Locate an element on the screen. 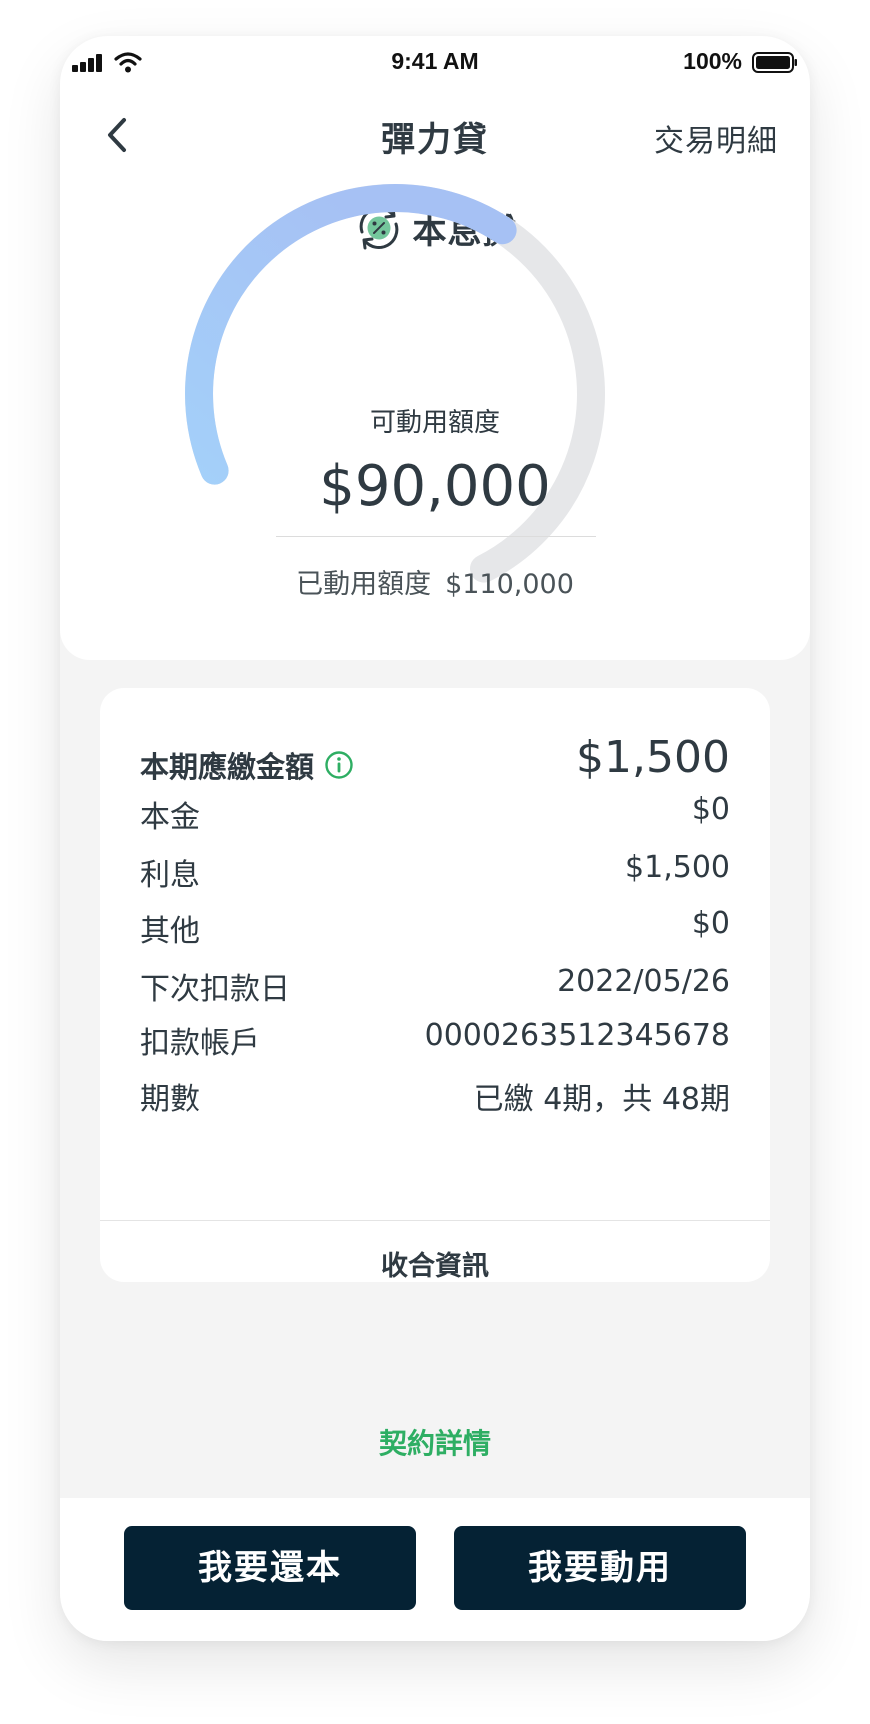  action-bar: 我要還本 我要動用 is located at coordinates (435, 1569).